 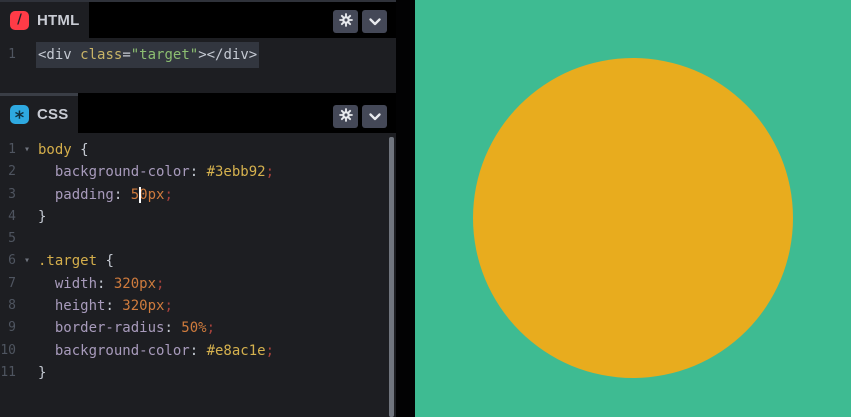 I want to click on code-text: border-radius: 50%;, so click(x=126, y=328).